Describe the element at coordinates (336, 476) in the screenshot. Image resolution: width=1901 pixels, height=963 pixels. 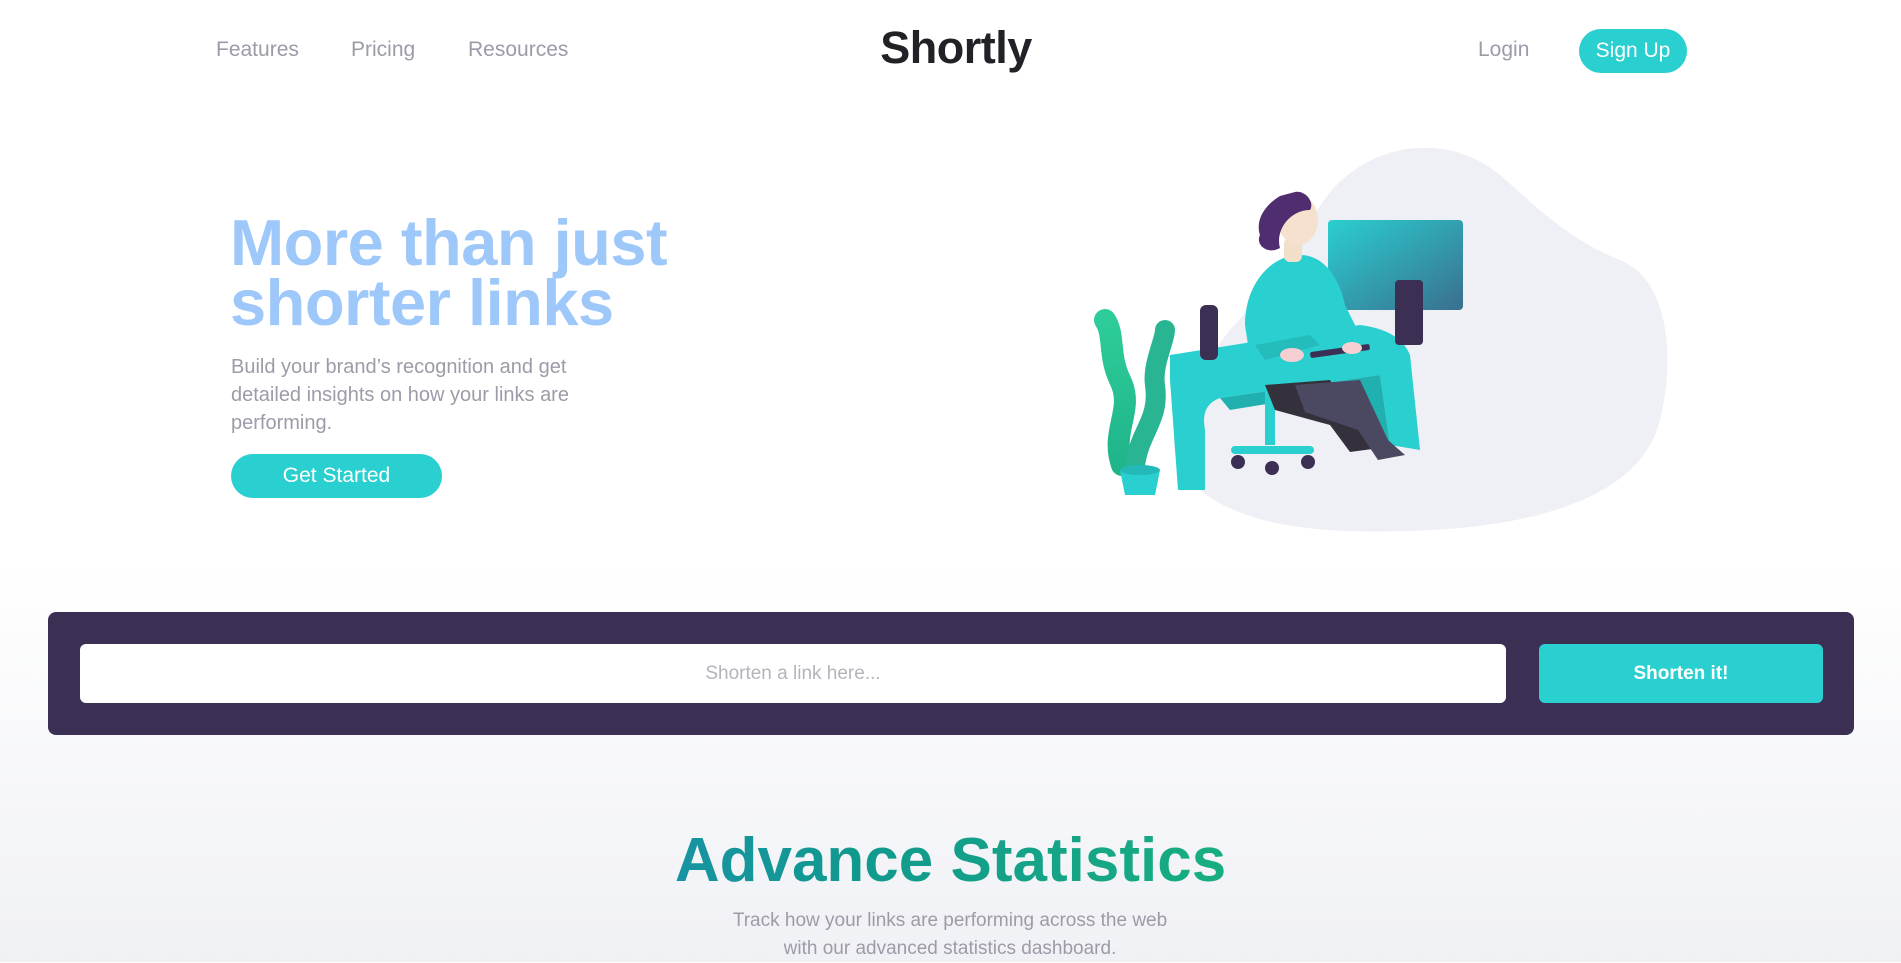
I see `get-started-button: Get Started` at that location.